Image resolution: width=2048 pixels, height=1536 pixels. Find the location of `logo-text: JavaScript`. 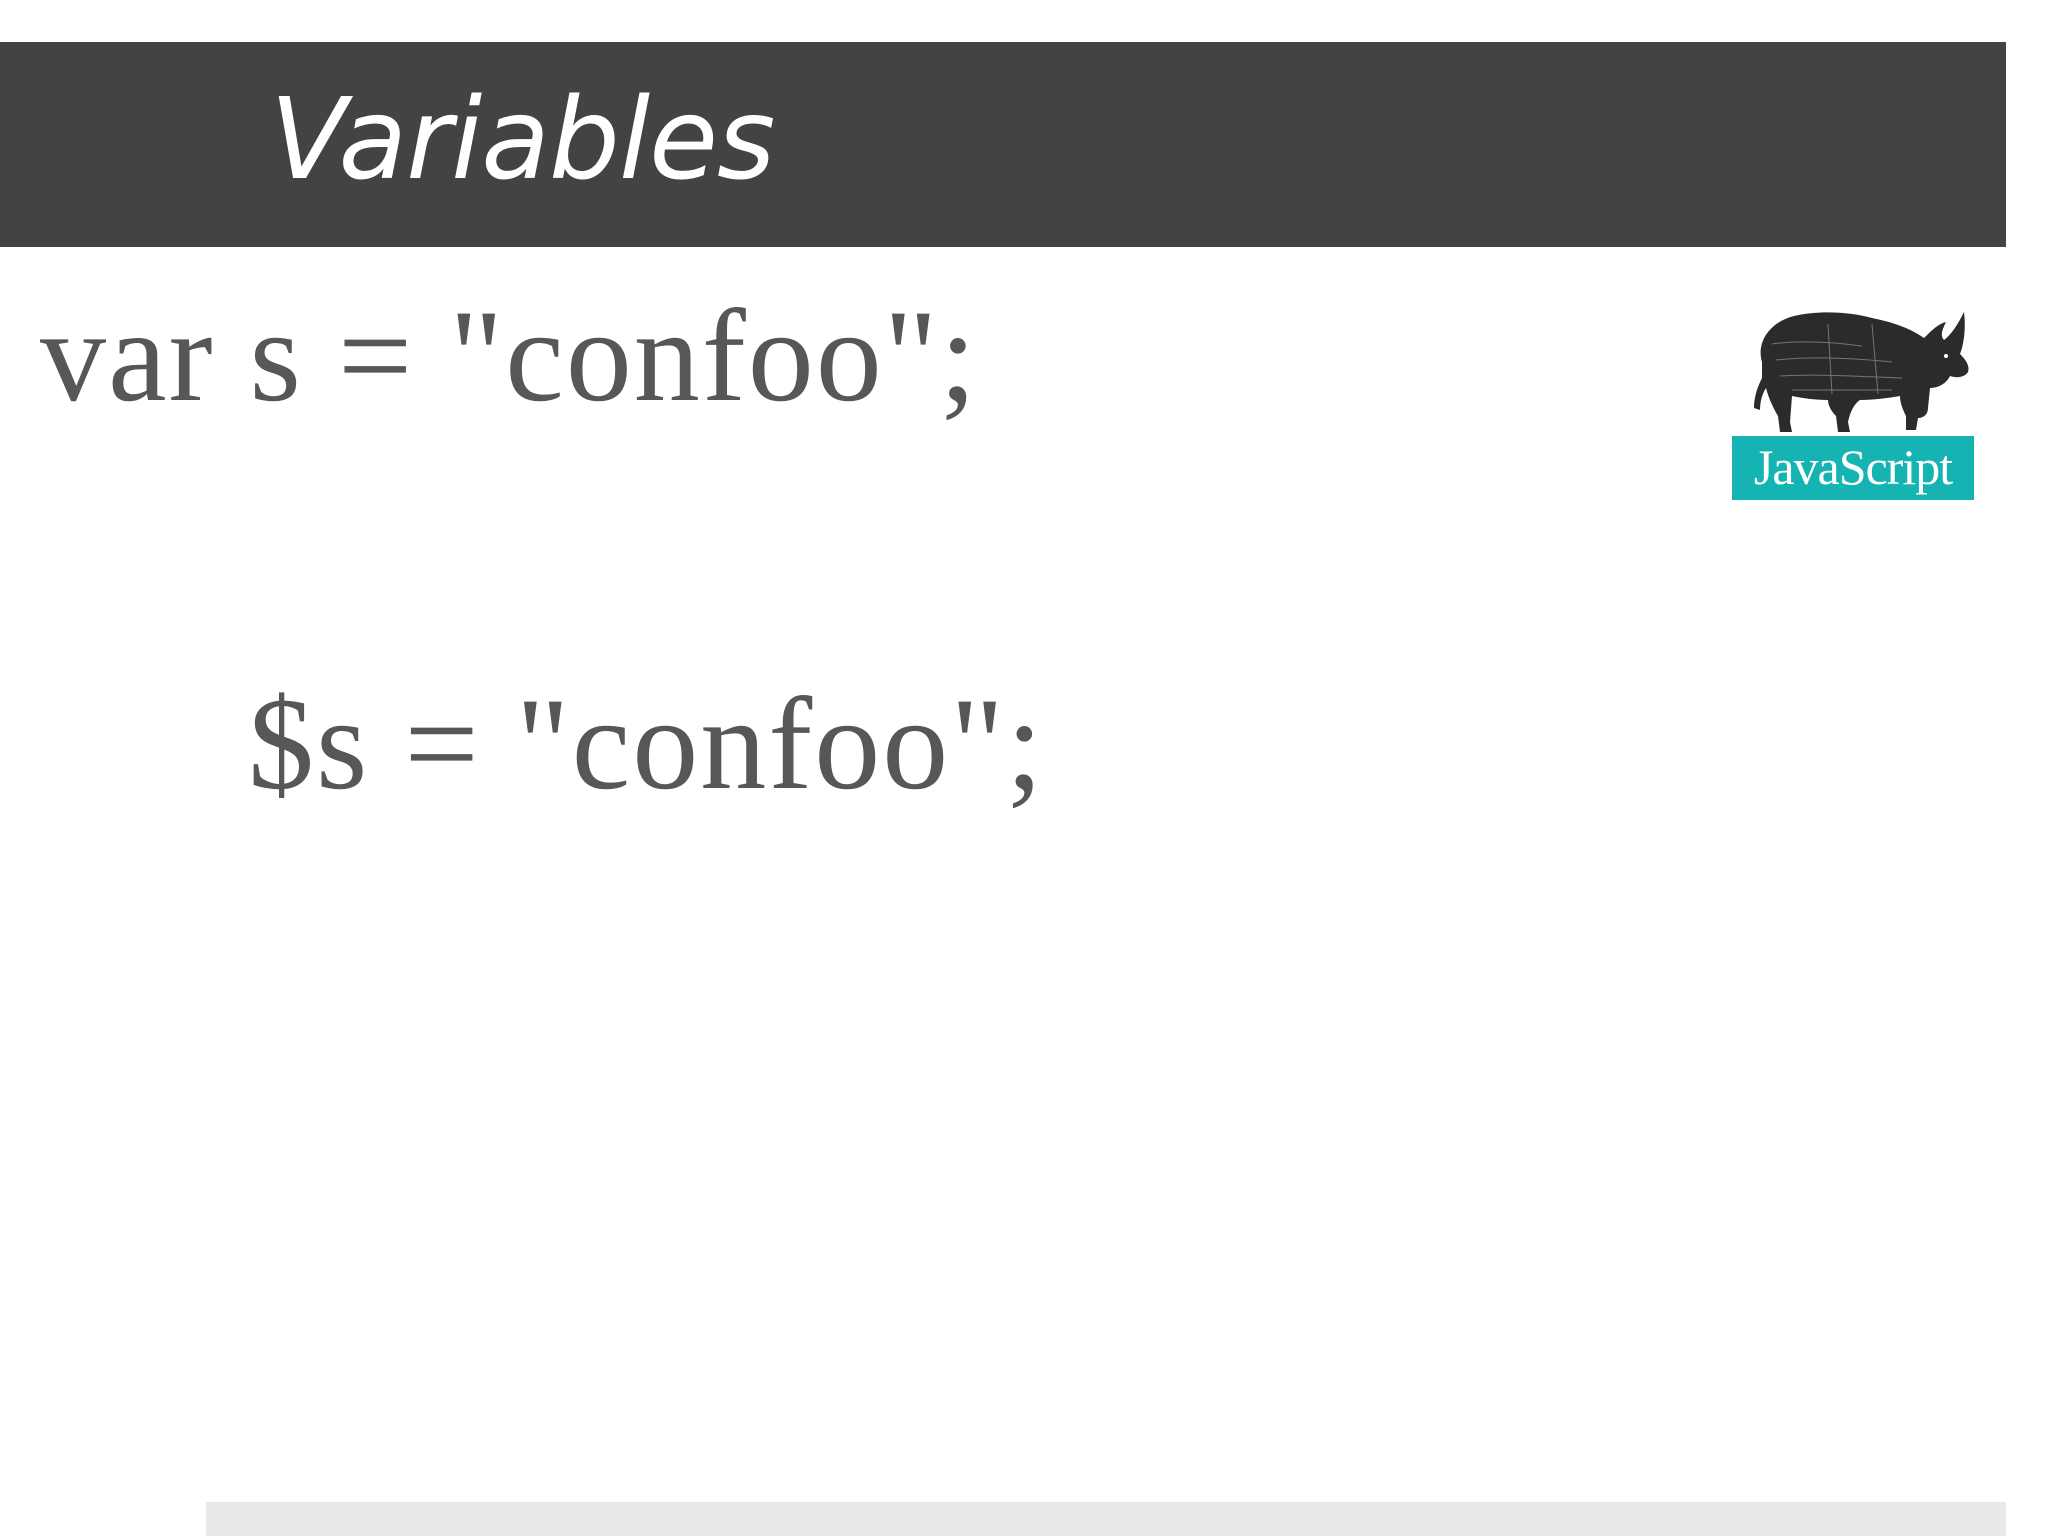

logo-text: JavaScript is located at coordinates (1853, 467).